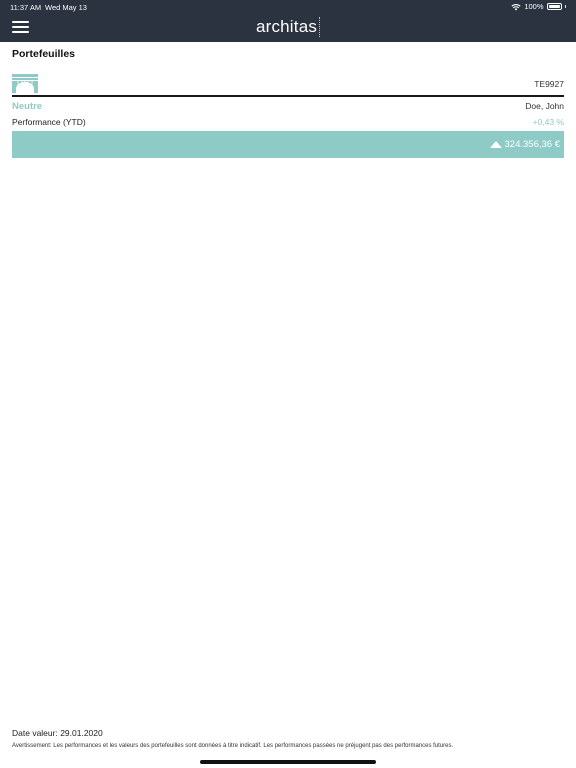 Image resolution: width=576 pixels, height=768 pixels. I want to click on divider, so click(288, 96).